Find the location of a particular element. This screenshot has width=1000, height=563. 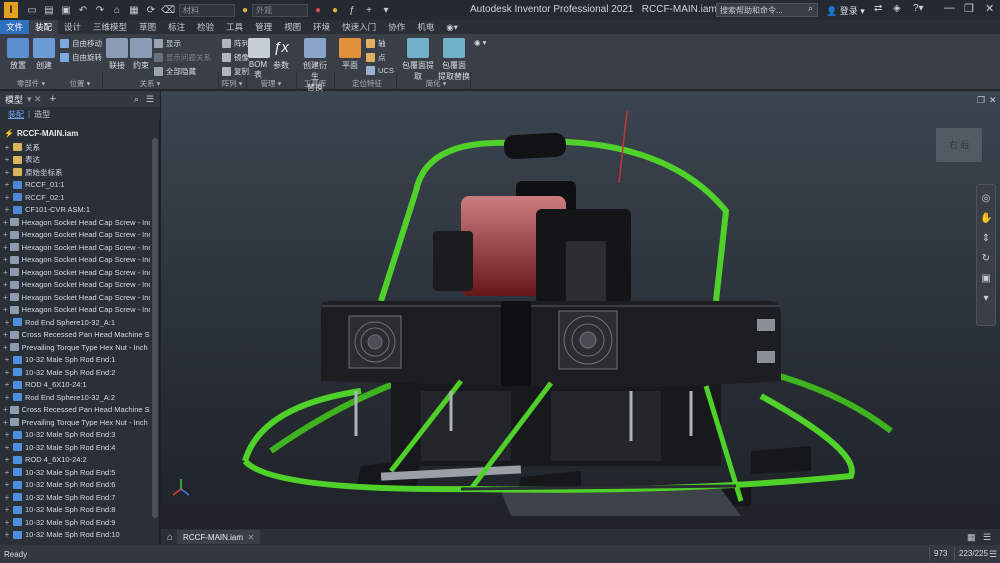

copy-button: 复制 is located at coordinates (235, 71).